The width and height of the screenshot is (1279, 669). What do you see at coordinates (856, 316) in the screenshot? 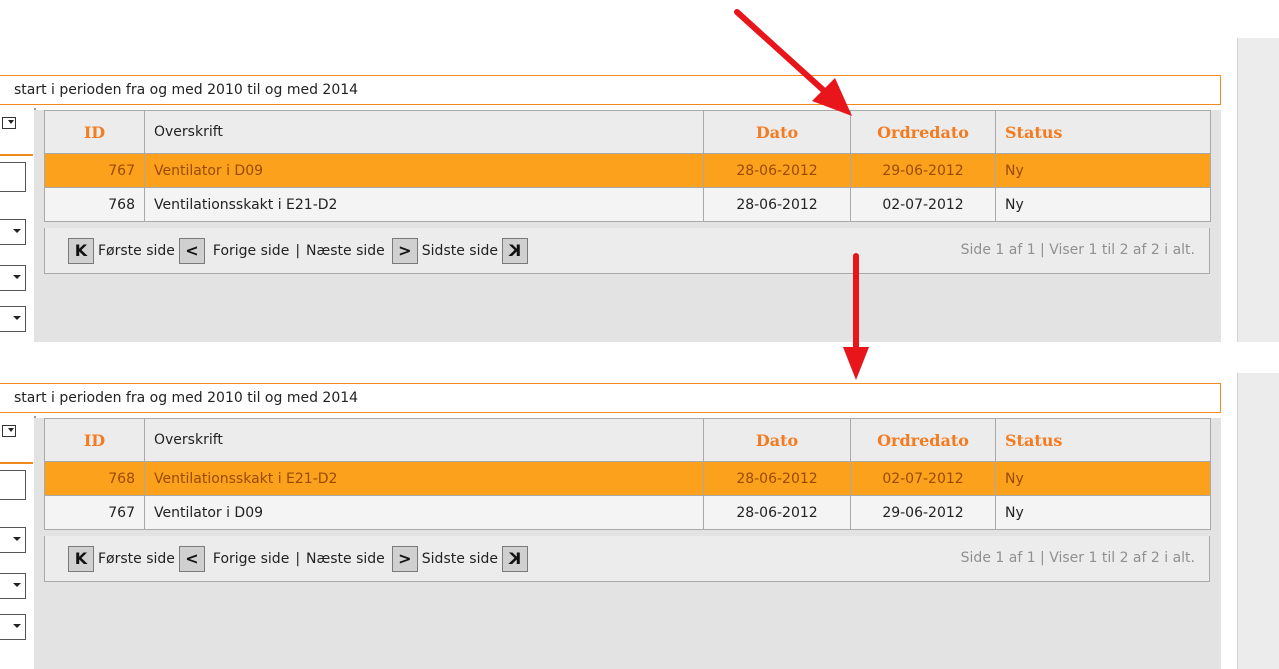
I see `vertical-red-arrow` at bounding box center [856, 316].